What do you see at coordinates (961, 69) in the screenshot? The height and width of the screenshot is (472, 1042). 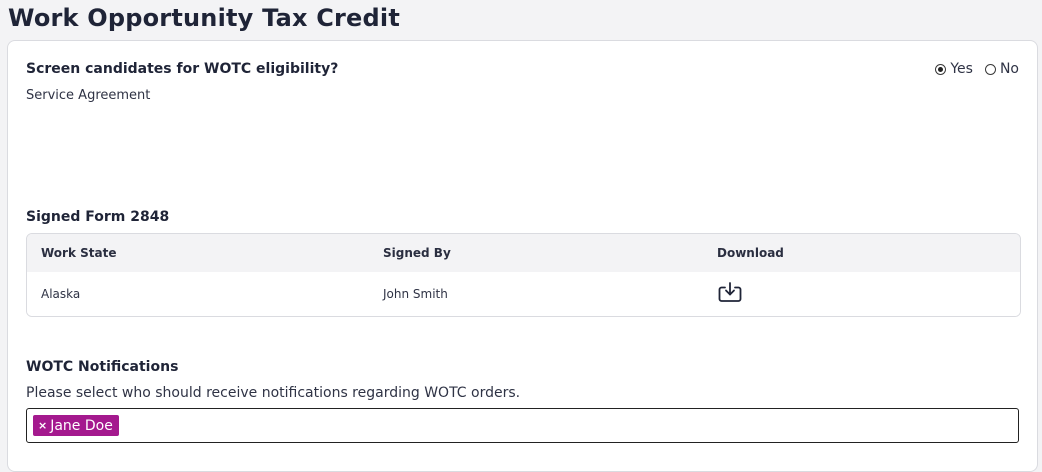 I see `radio-yes-label: Yes` at bounding box center [961, 69].